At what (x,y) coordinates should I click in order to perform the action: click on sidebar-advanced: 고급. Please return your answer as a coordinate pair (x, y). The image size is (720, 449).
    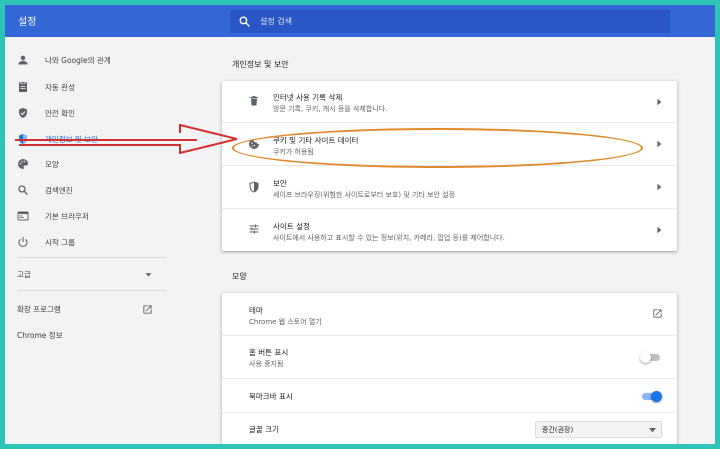
    Looking at the image, I should click on (85, 274).